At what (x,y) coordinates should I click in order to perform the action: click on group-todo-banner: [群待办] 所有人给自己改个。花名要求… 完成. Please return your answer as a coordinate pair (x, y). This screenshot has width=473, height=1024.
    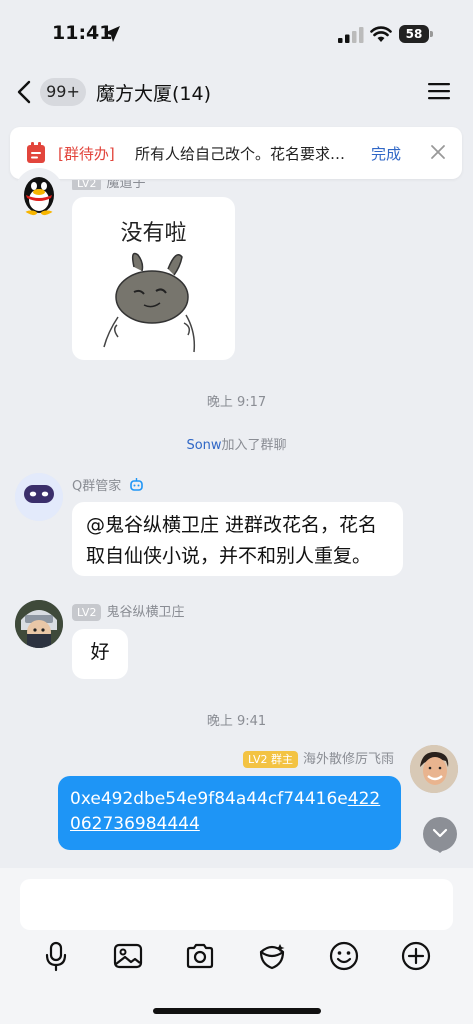
    Looking at the image, I should click on (236, 153).